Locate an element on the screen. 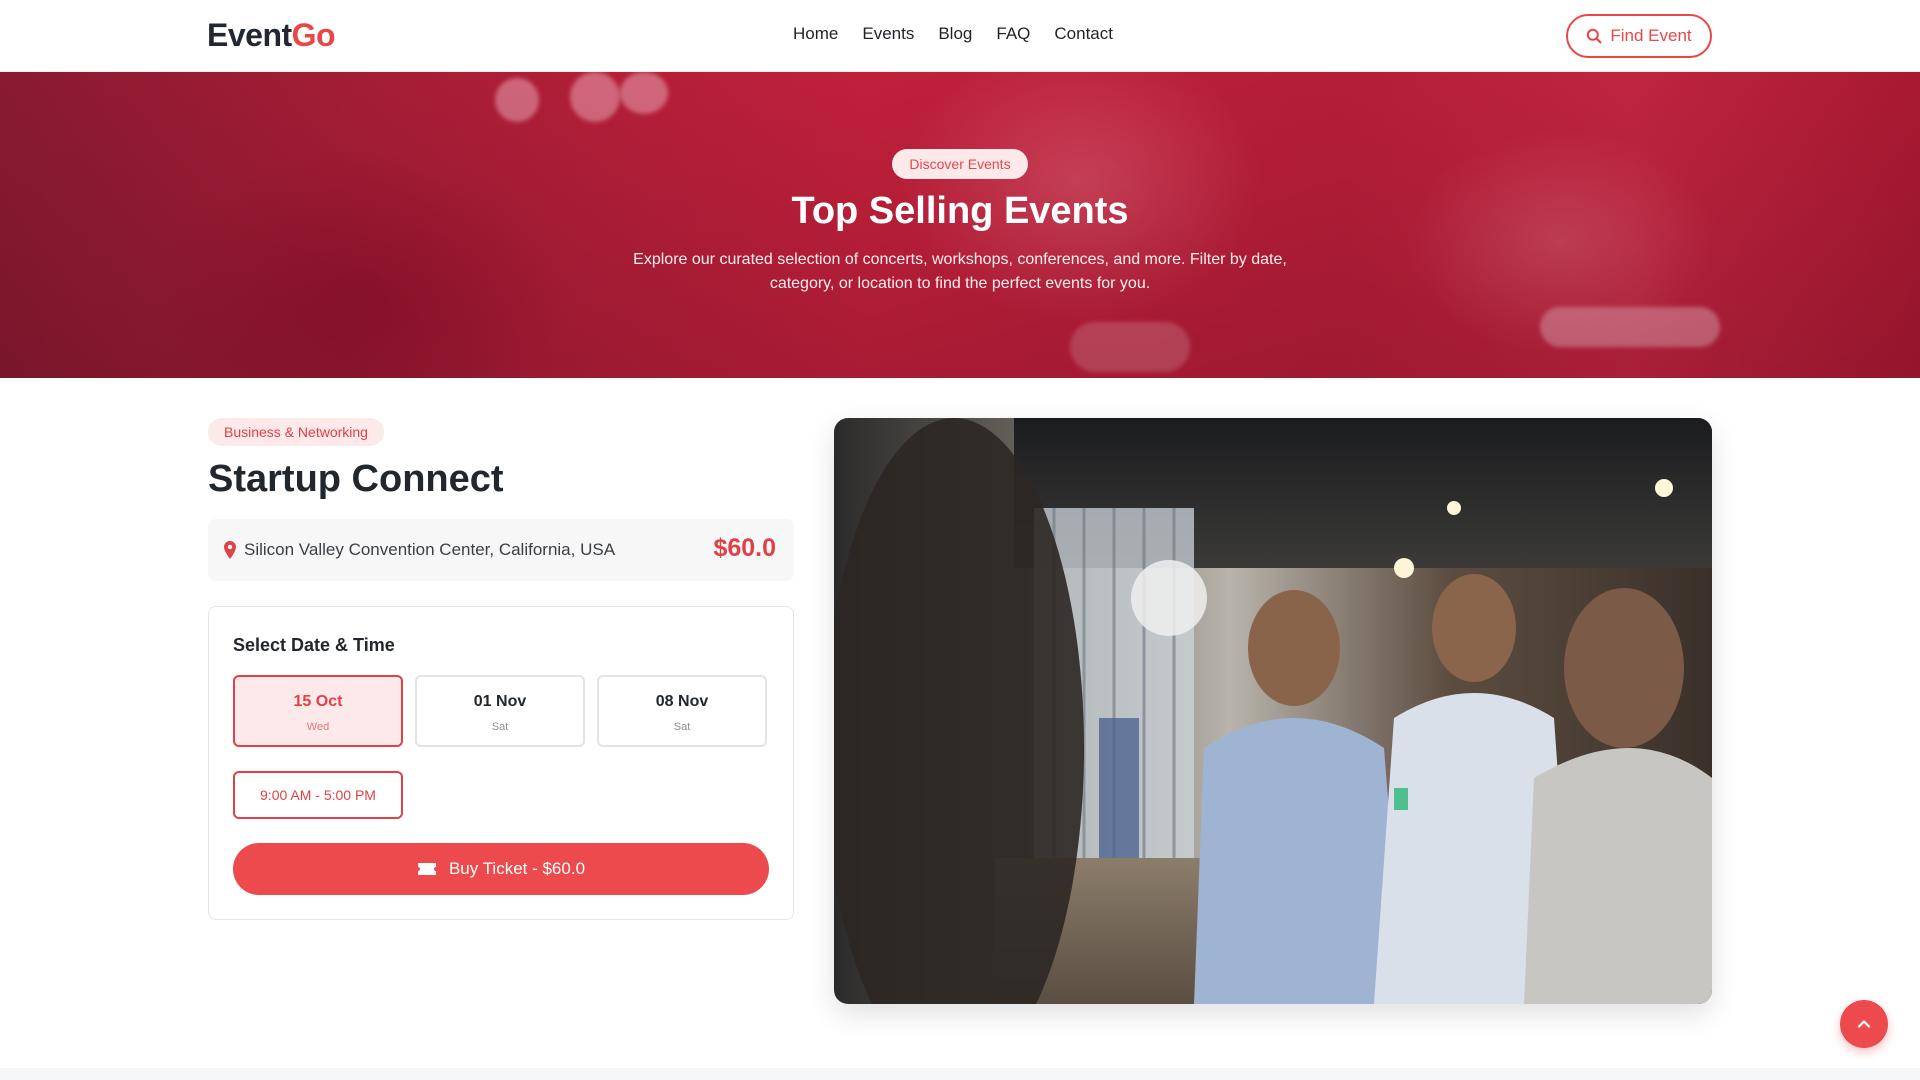 The image size is (1920, 1080). buy-ticket-label: Buy Ticket - $60.0 is located at coordinates (517, 868).